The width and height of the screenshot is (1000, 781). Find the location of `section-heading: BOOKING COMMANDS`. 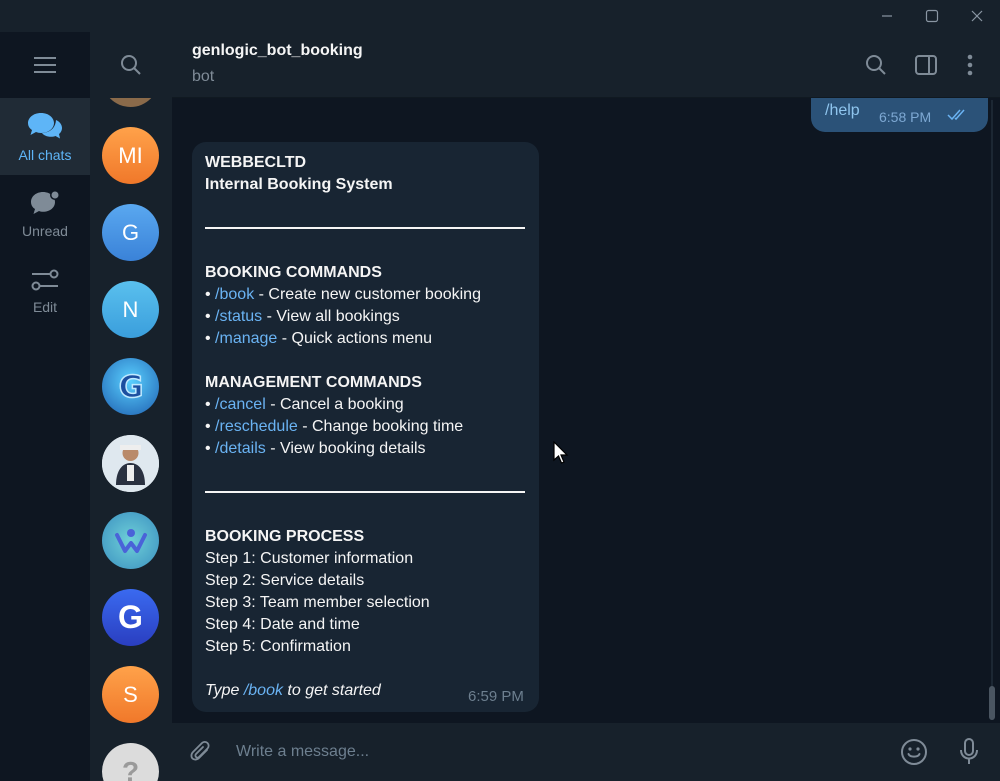

section-heading: BOOKING COMMANDS is located at coordinates (293, 272).